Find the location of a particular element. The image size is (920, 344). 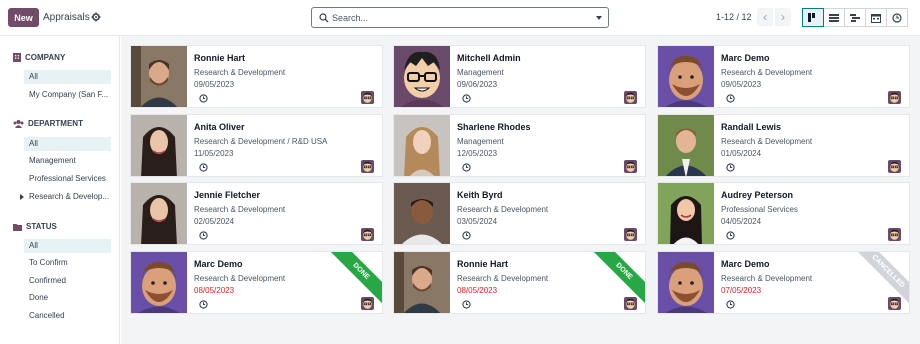

appraisal-card: Sharlene Rhodes Management 12/05/2023 is located at coordinates (519, 145).